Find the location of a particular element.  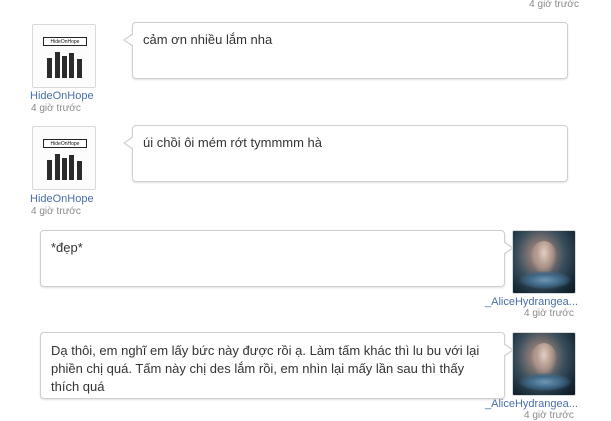

timestamp: 4 giờ trước is located at coordinates (554, 5).